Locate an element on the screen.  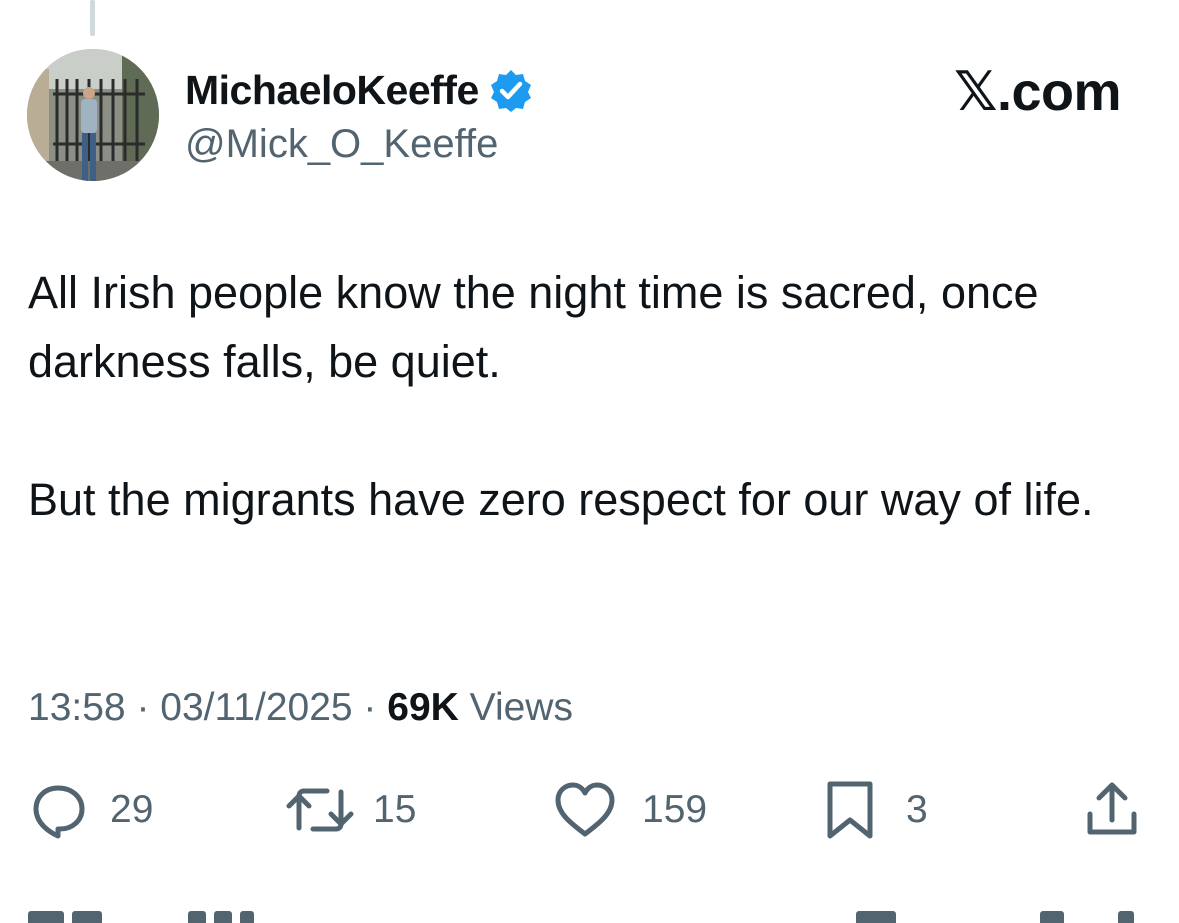
like-button: 159 is located at coordinates (629, 810).